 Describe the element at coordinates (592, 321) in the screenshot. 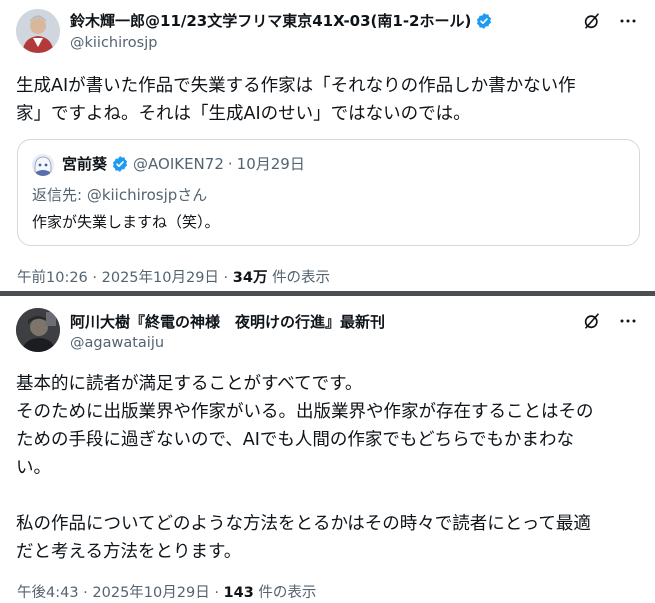

I see `grok-icon` at that location.